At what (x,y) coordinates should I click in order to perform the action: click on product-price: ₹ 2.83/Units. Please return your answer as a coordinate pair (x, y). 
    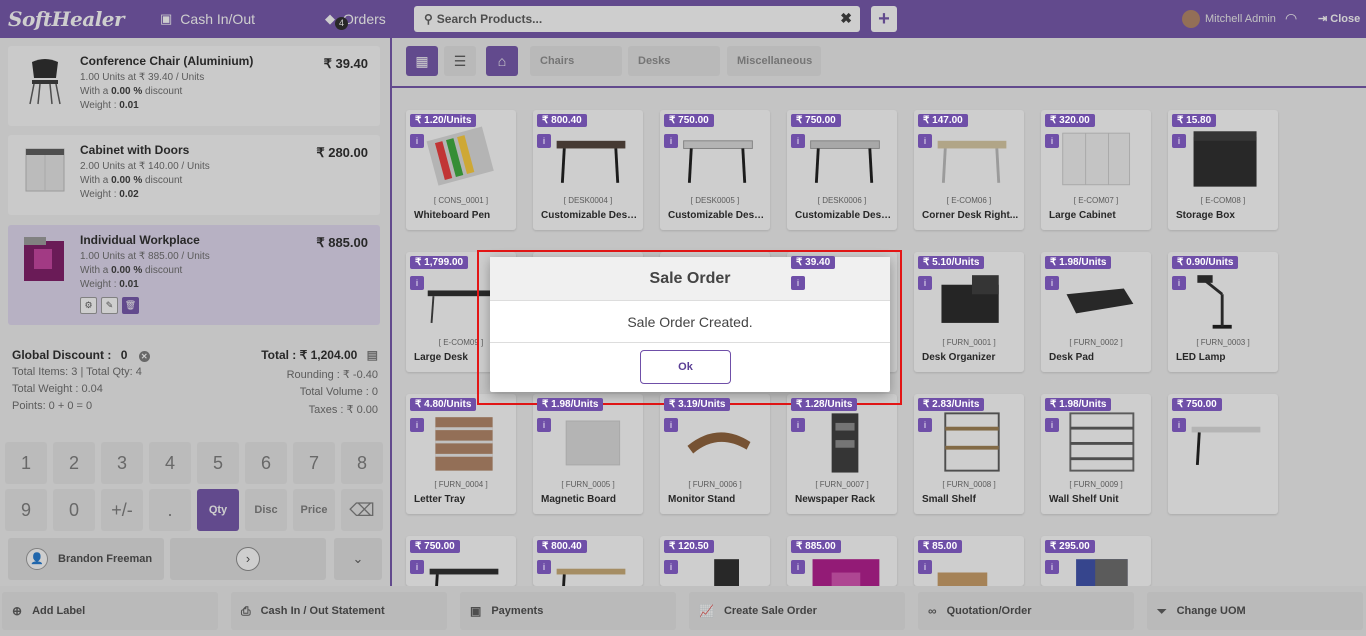
    Looking at the image, I should click on (951, 404).